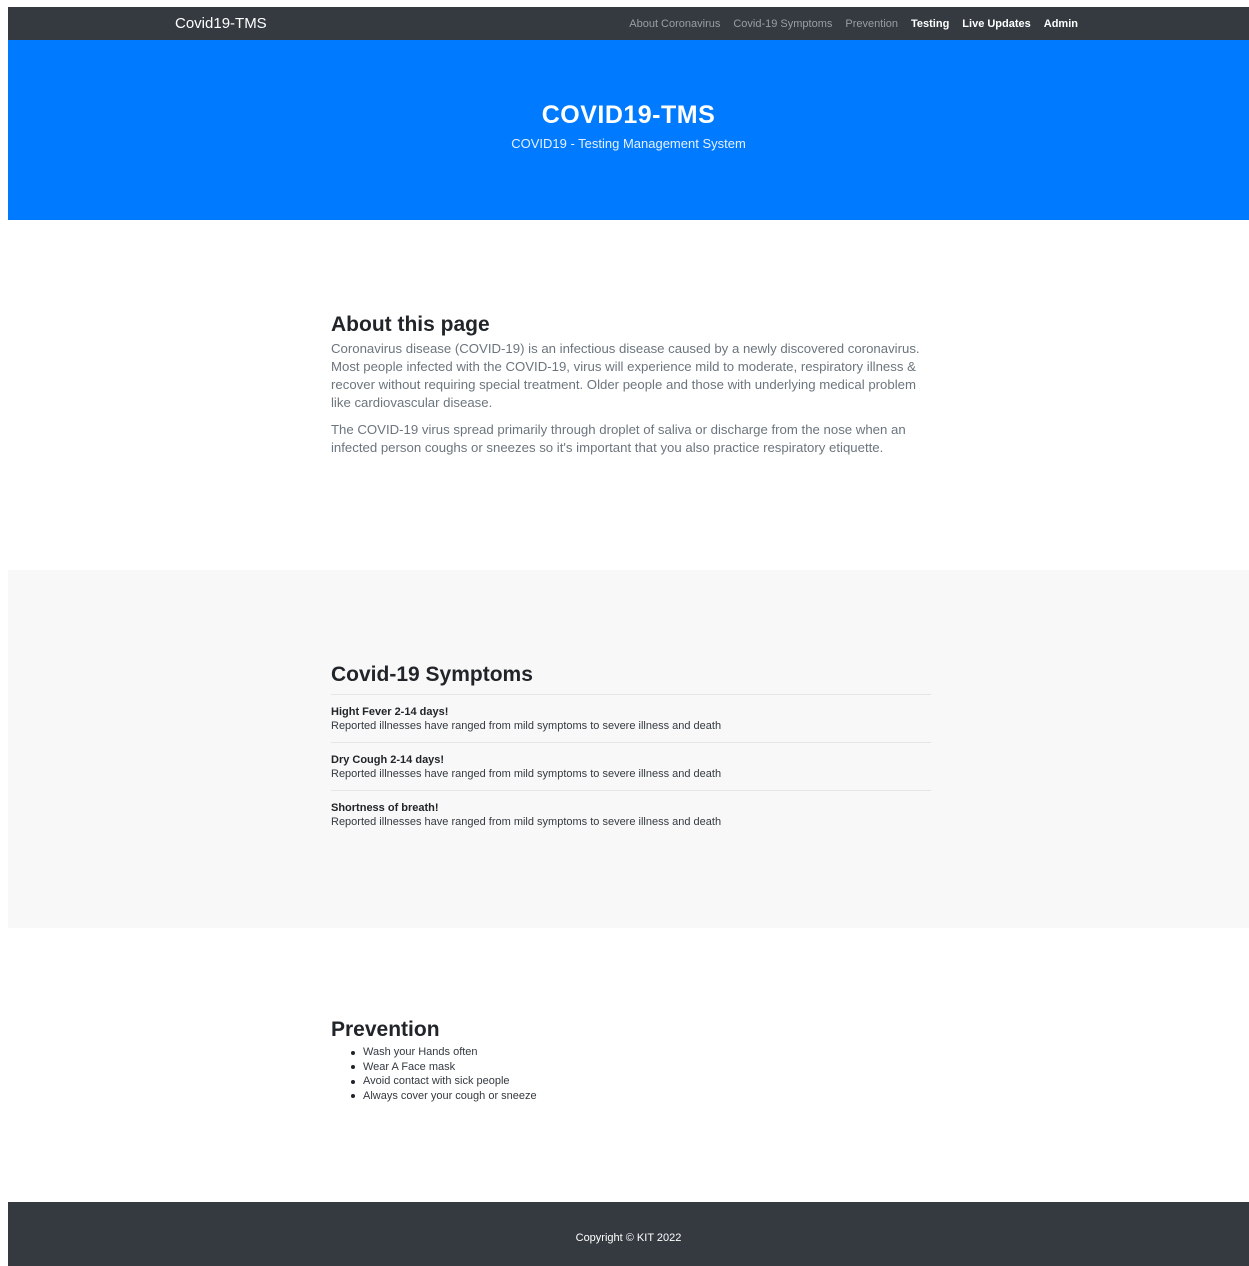 The height and width of the screenshot is (1266, 1249). I want to click on prevention-item: Wear A Face mask, so click(641, 1067).